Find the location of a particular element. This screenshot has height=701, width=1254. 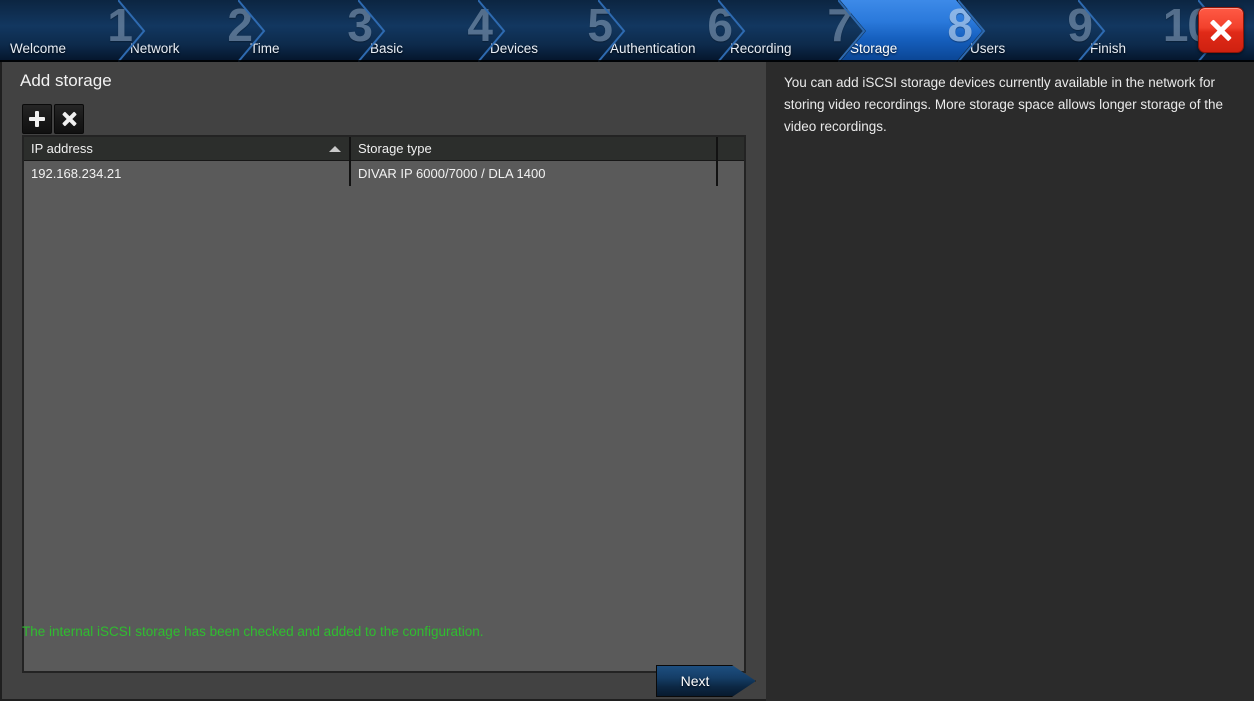

cell-extra is located at coordinates (731, 173).